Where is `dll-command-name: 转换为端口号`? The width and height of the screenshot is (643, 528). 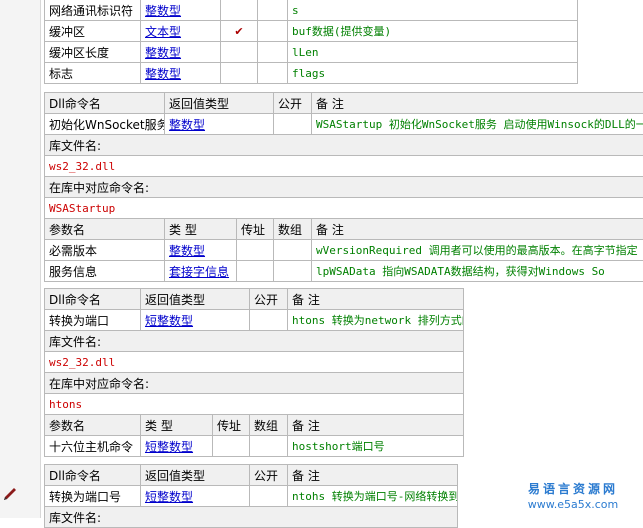
dll-command-name: 转换为端口号 is located at coordinates (93, 496).